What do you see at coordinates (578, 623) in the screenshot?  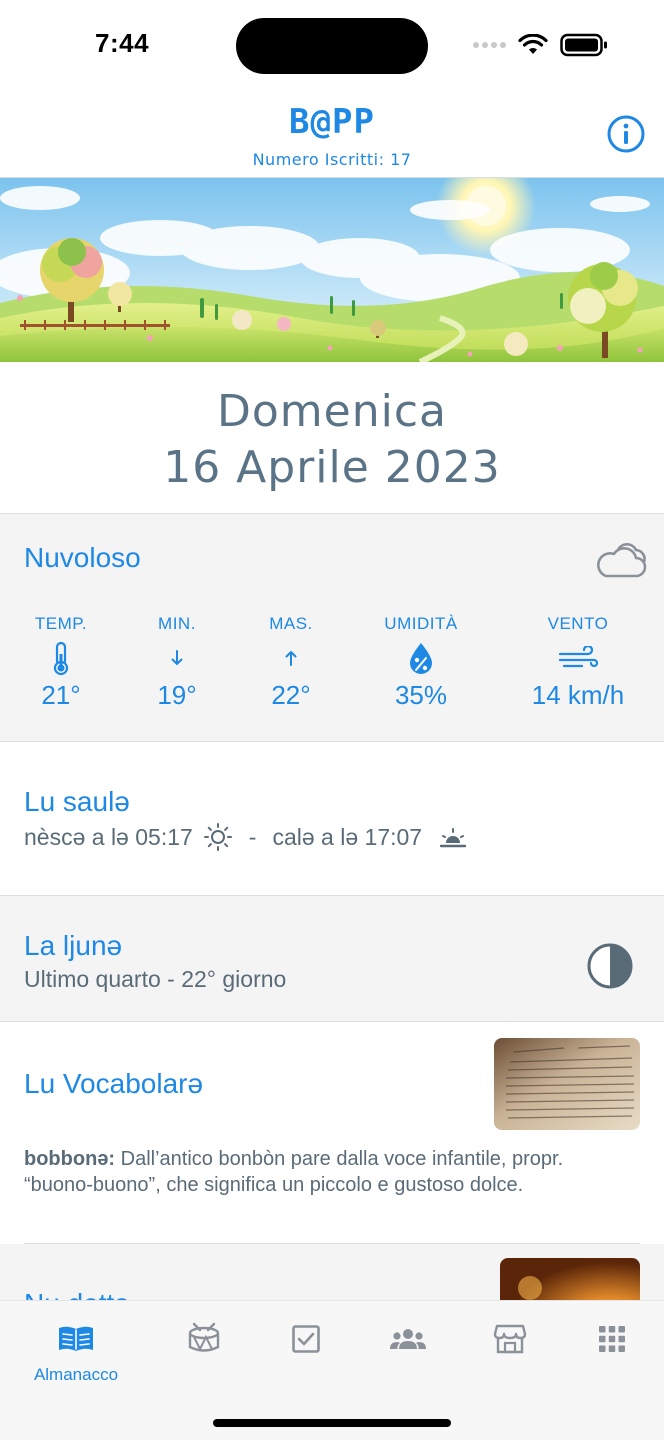 I see `wind-label: VENTO` at bounding box center [578, 623].